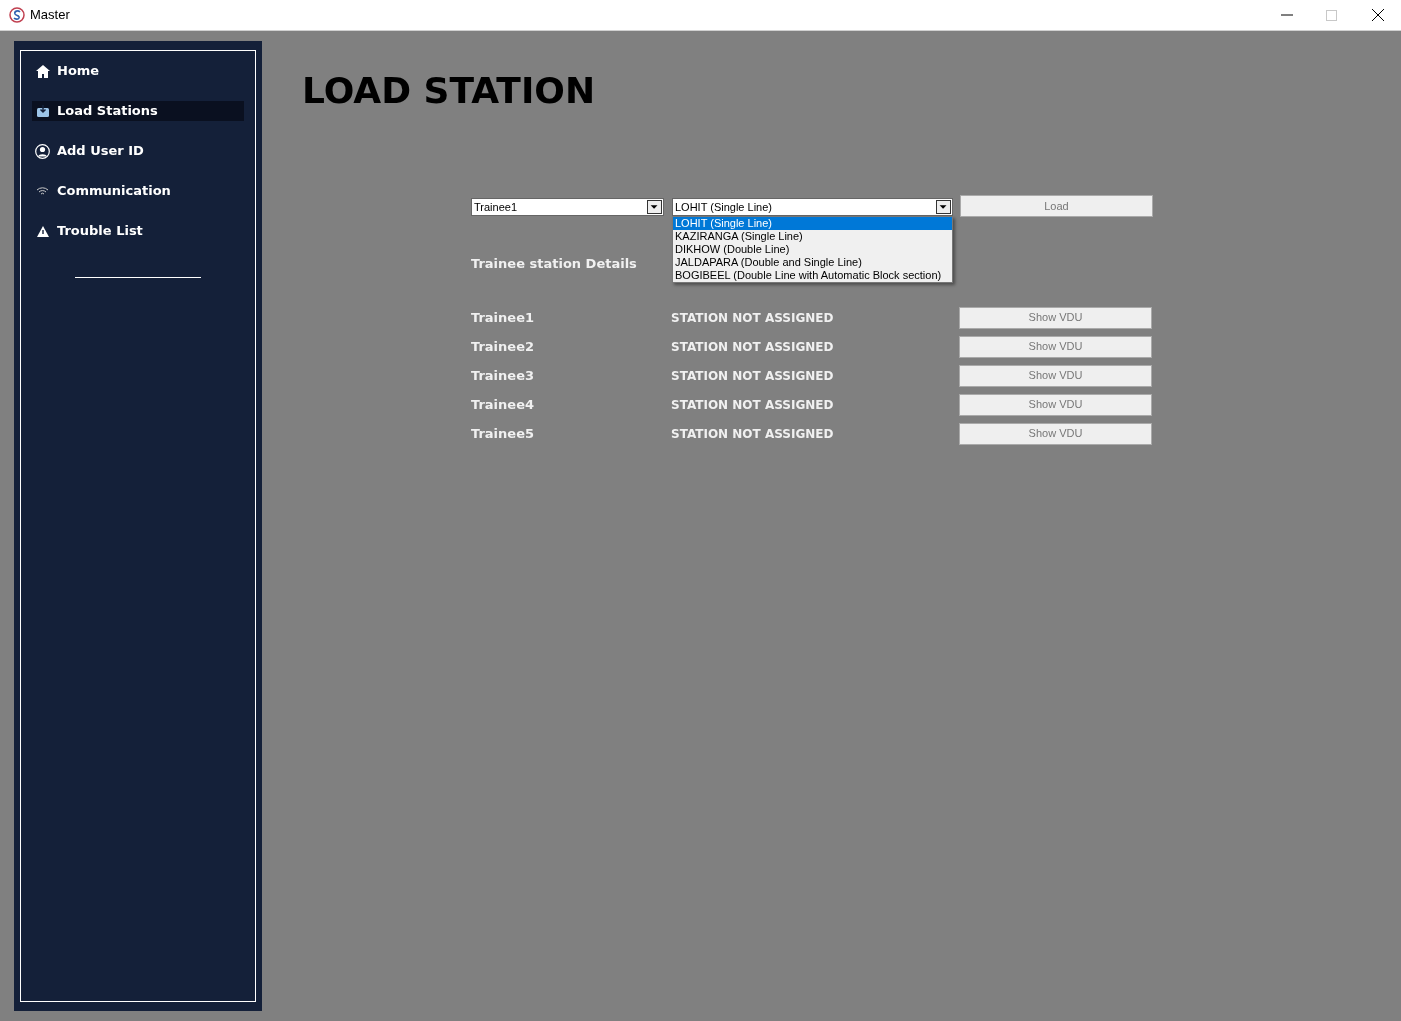 Image resolution: width=1401 pixels, height=1021 pixels. What do you see at coordinates (1056, 206) in the screenshot?
I see `load-button: Load` at bounding box center [1056, 206].